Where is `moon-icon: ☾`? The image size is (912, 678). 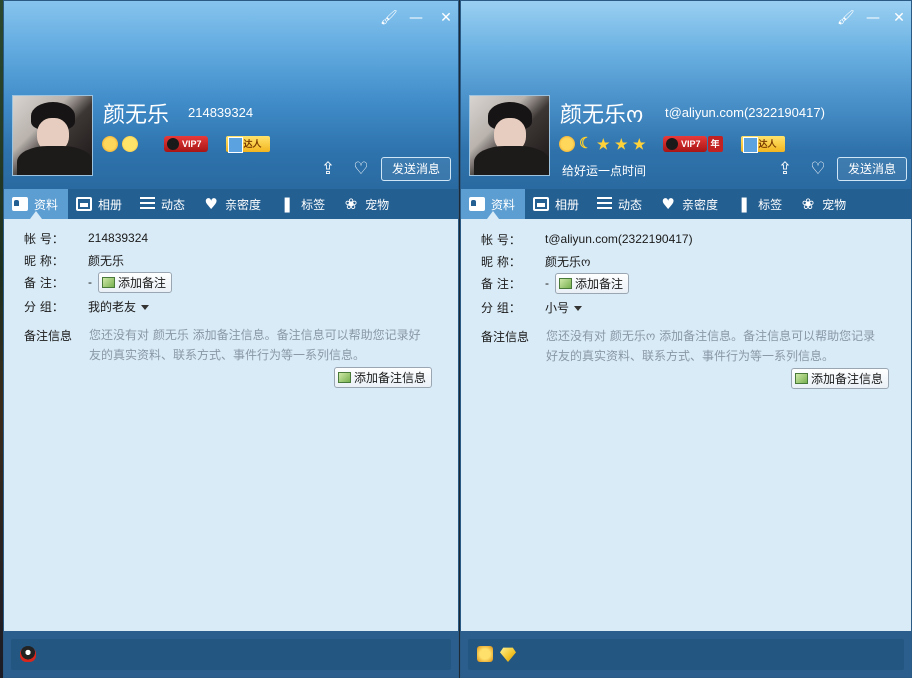
moon-icon: ☾ is located at coordinates (586, 144).